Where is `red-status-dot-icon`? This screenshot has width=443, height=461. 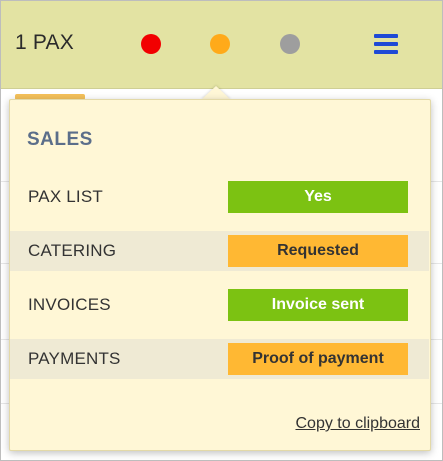 red-status-dot-icon is located at coordinates (151, 44).